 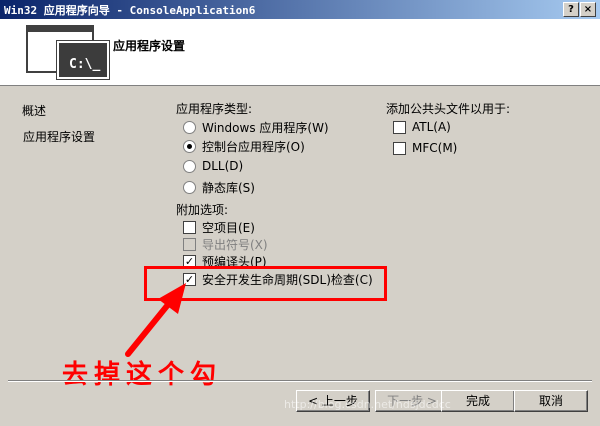 I want to click on divider, so click(x=300, y=381).